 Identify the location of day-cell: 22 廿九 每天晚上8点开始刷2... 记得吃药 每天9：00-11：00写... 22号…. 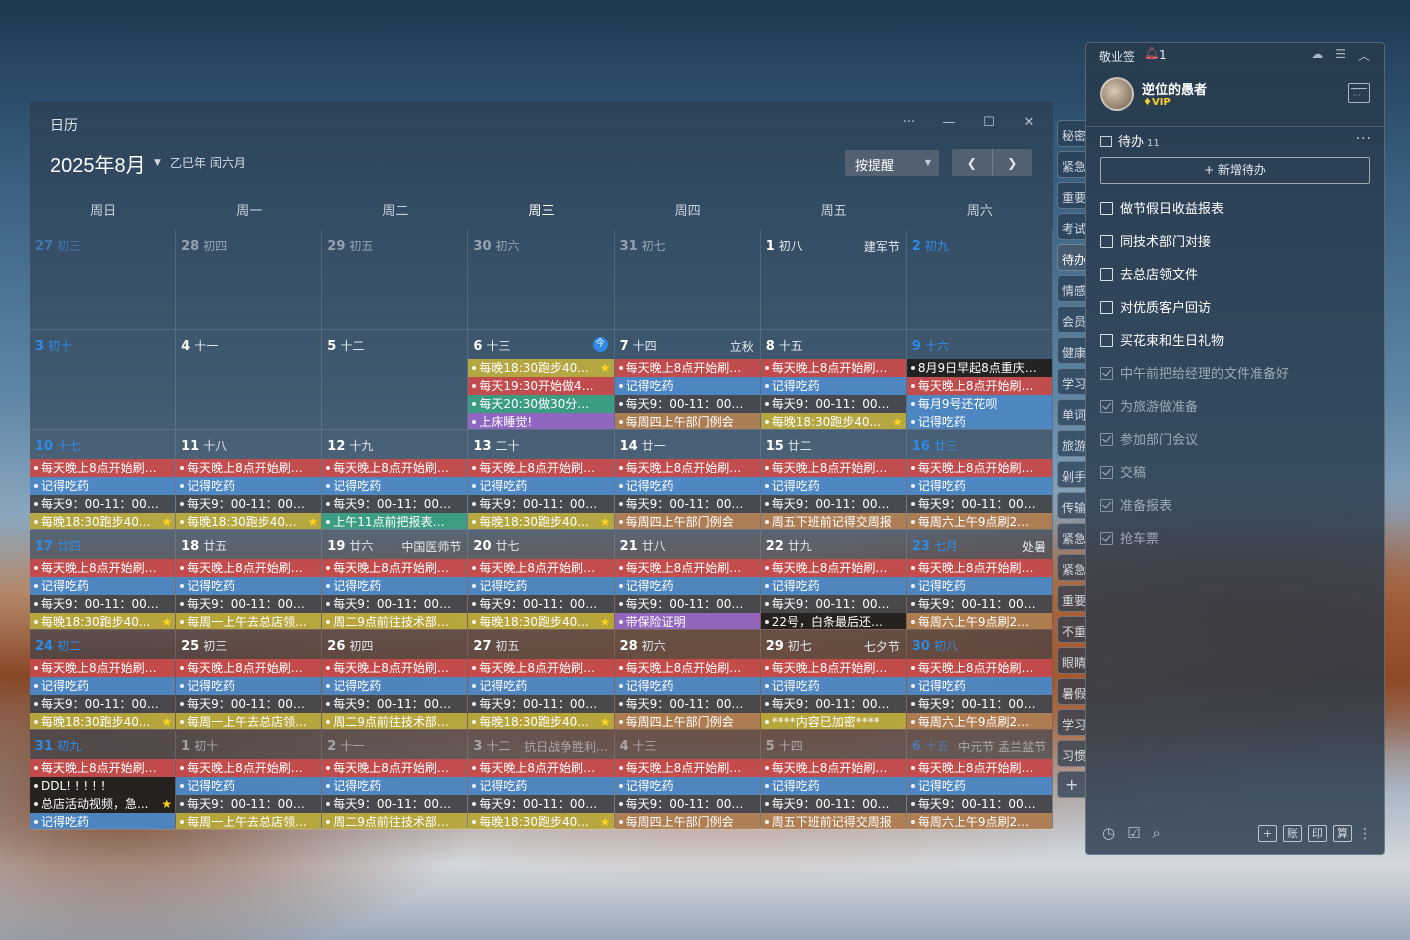
(833, 580).